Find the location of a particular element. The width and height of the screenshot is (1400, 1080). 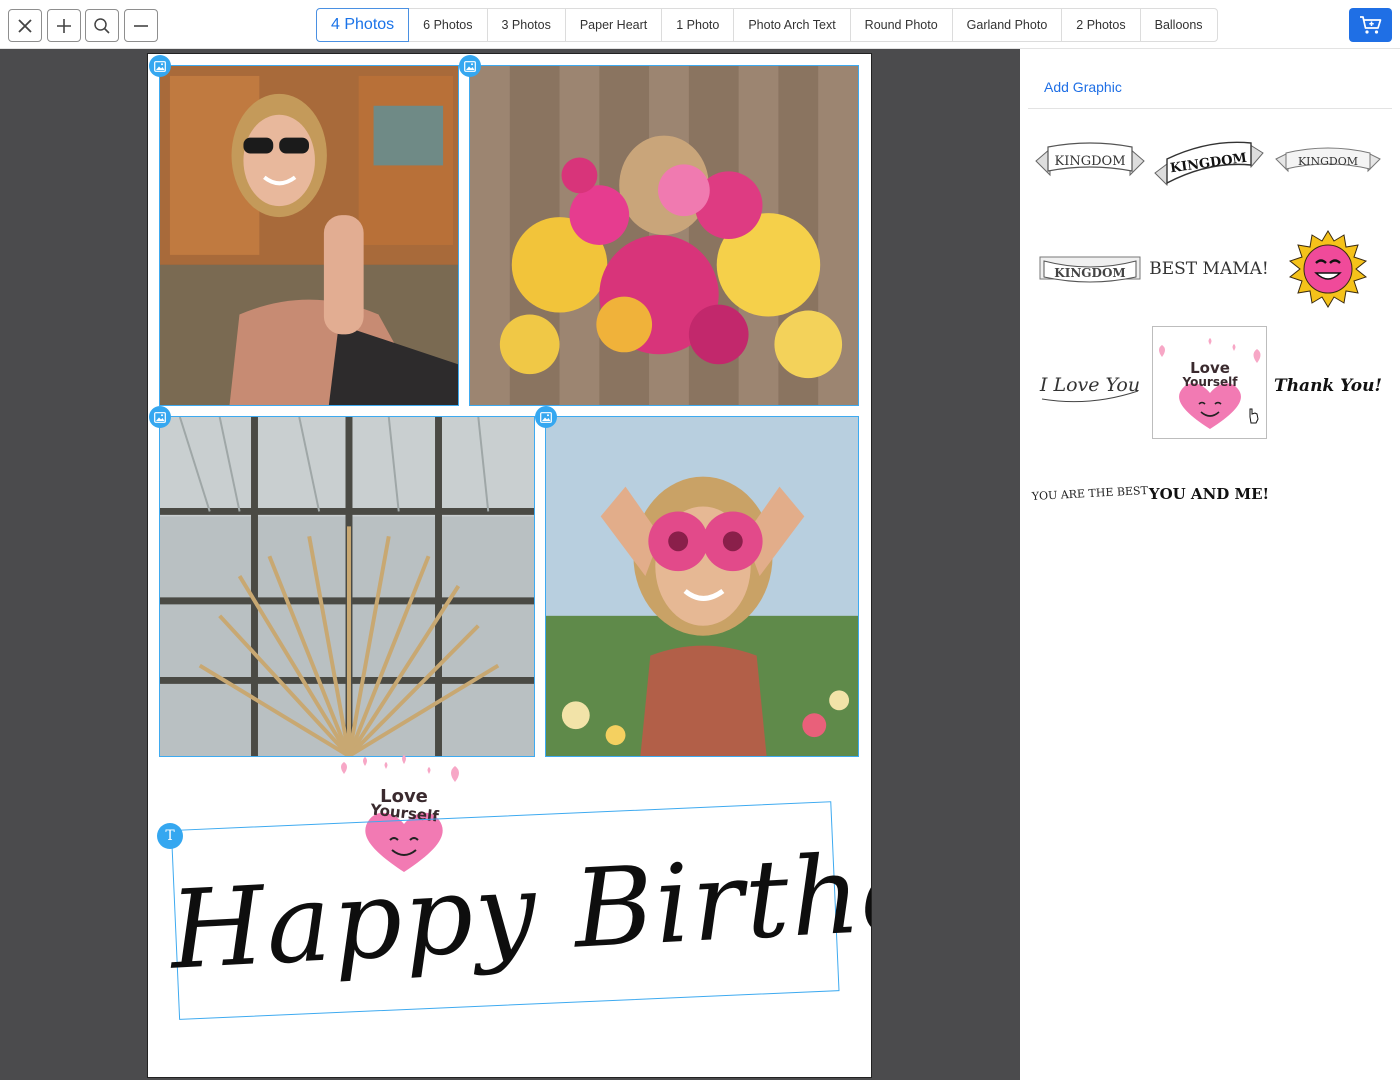

tab-1-photo: 1 Photo is located at coordinates (698, 25).